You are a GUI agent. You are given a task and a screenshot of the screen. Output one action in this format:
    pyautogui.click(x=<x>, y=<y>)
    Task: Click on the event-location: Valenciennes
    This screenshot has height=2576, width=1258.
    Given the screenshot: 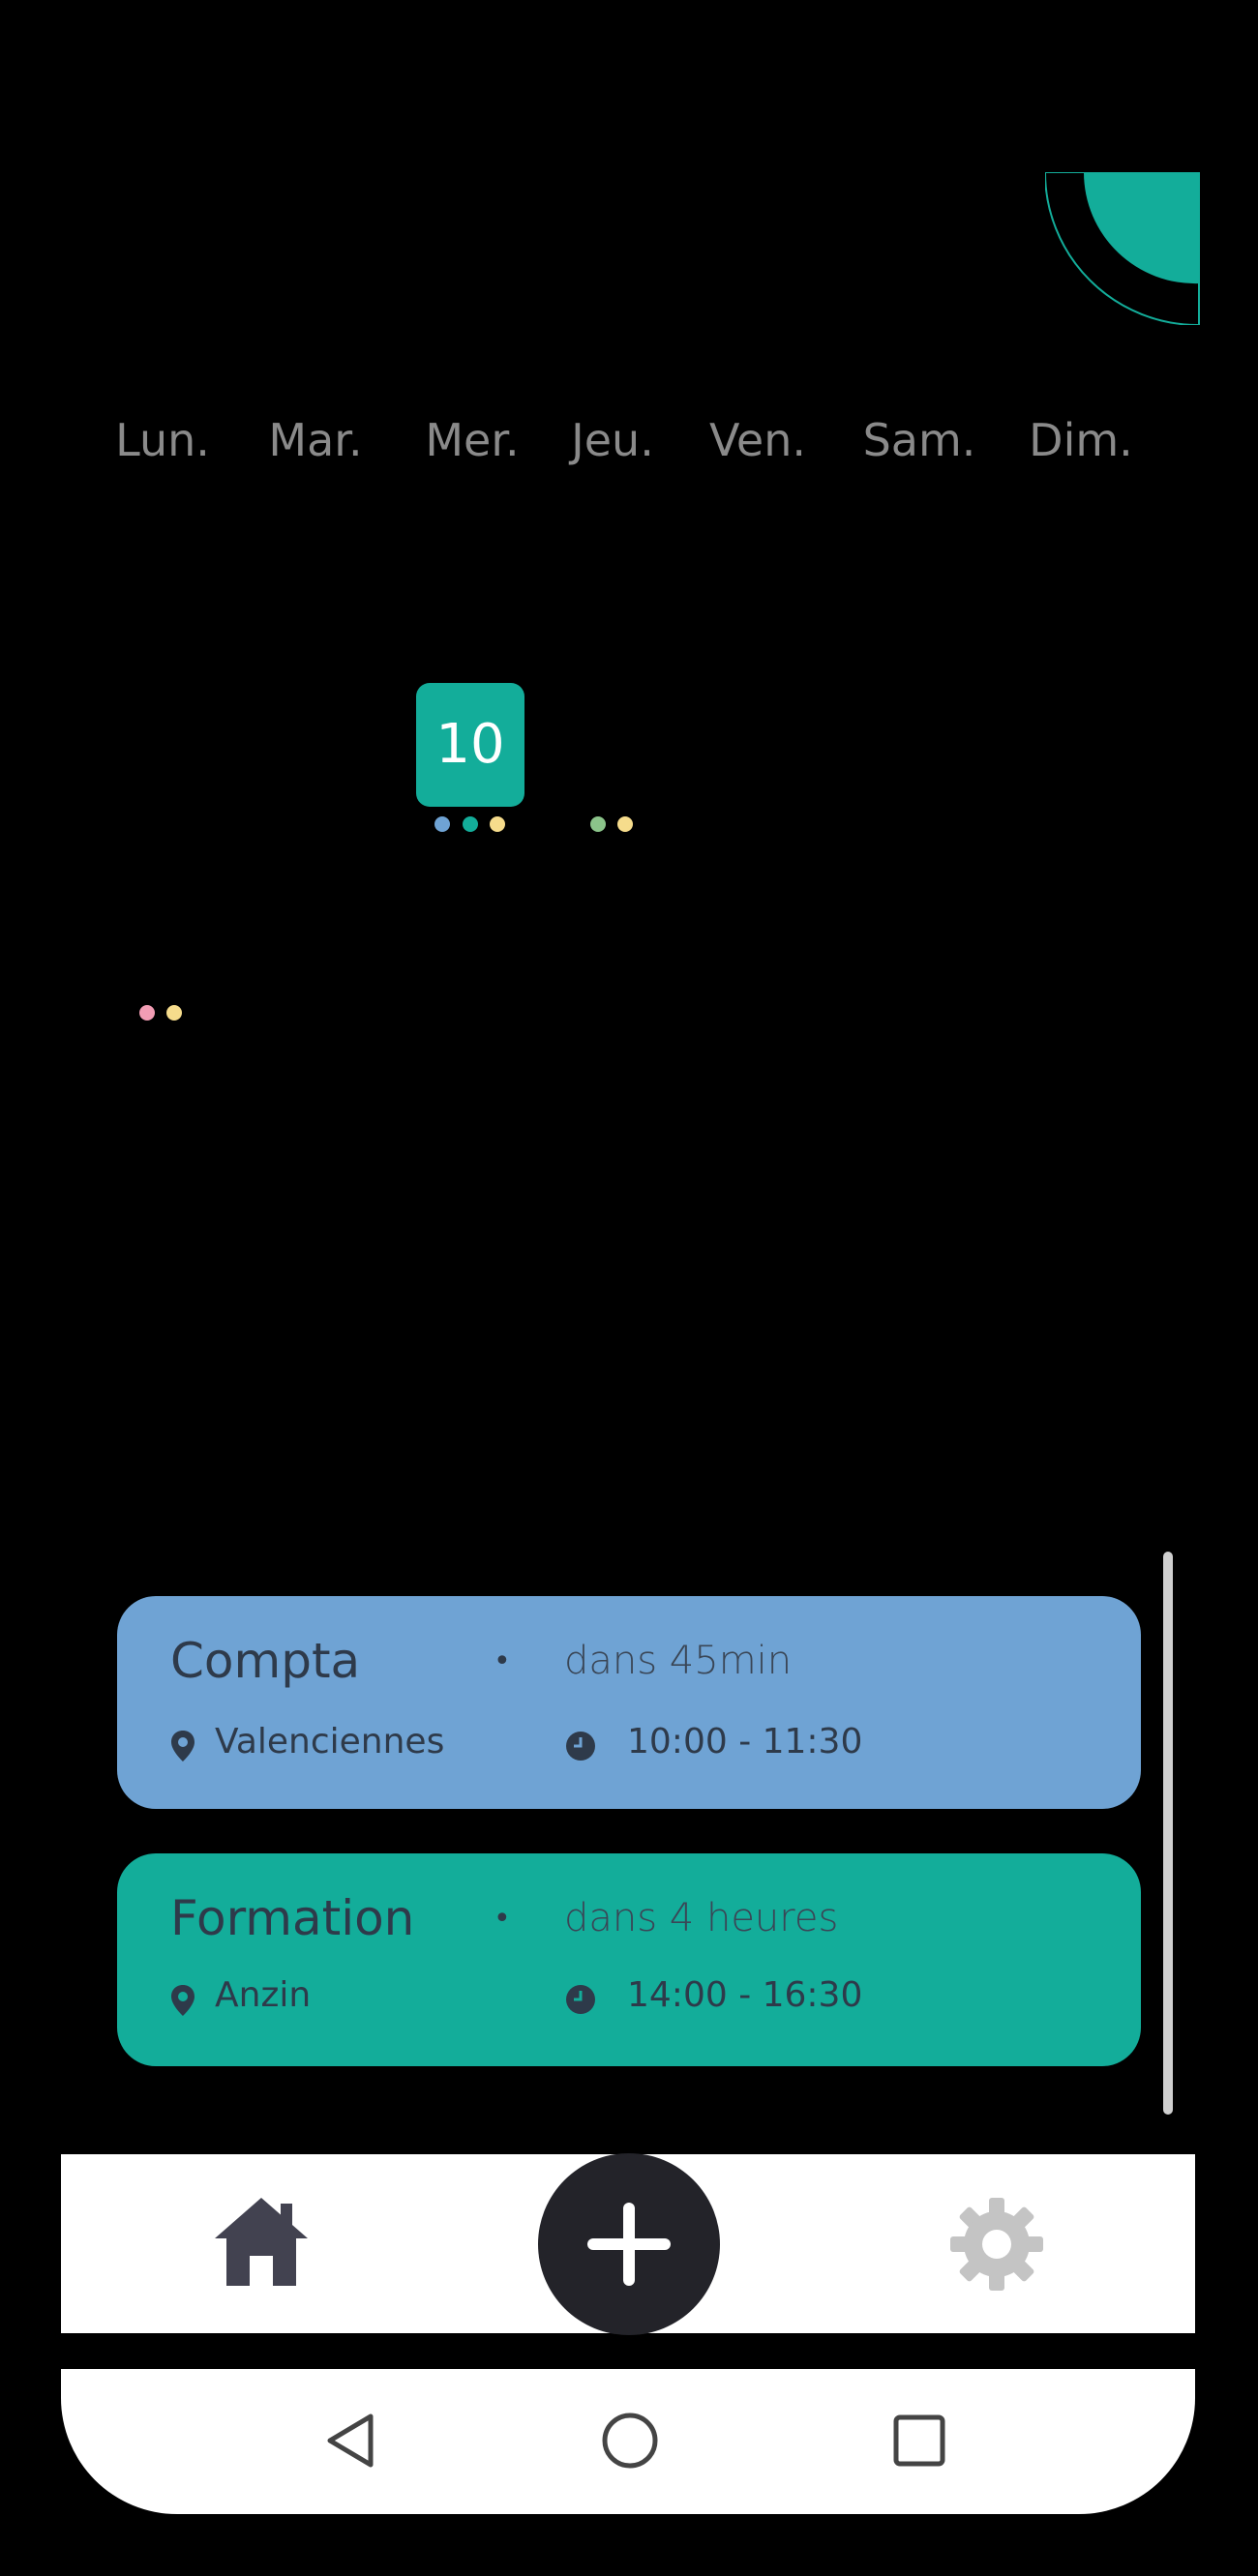 What is the action you would take?
    pyautogui.click(x=330, y=1742)
    